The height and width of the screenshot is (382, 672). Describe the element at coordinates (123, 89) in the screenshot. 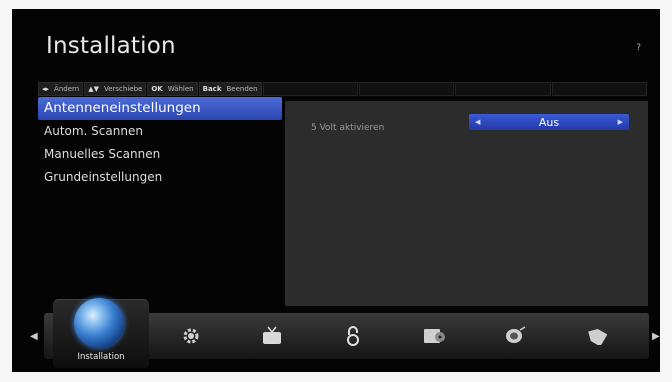

I see `hint-label: Verschiebe` at that location.